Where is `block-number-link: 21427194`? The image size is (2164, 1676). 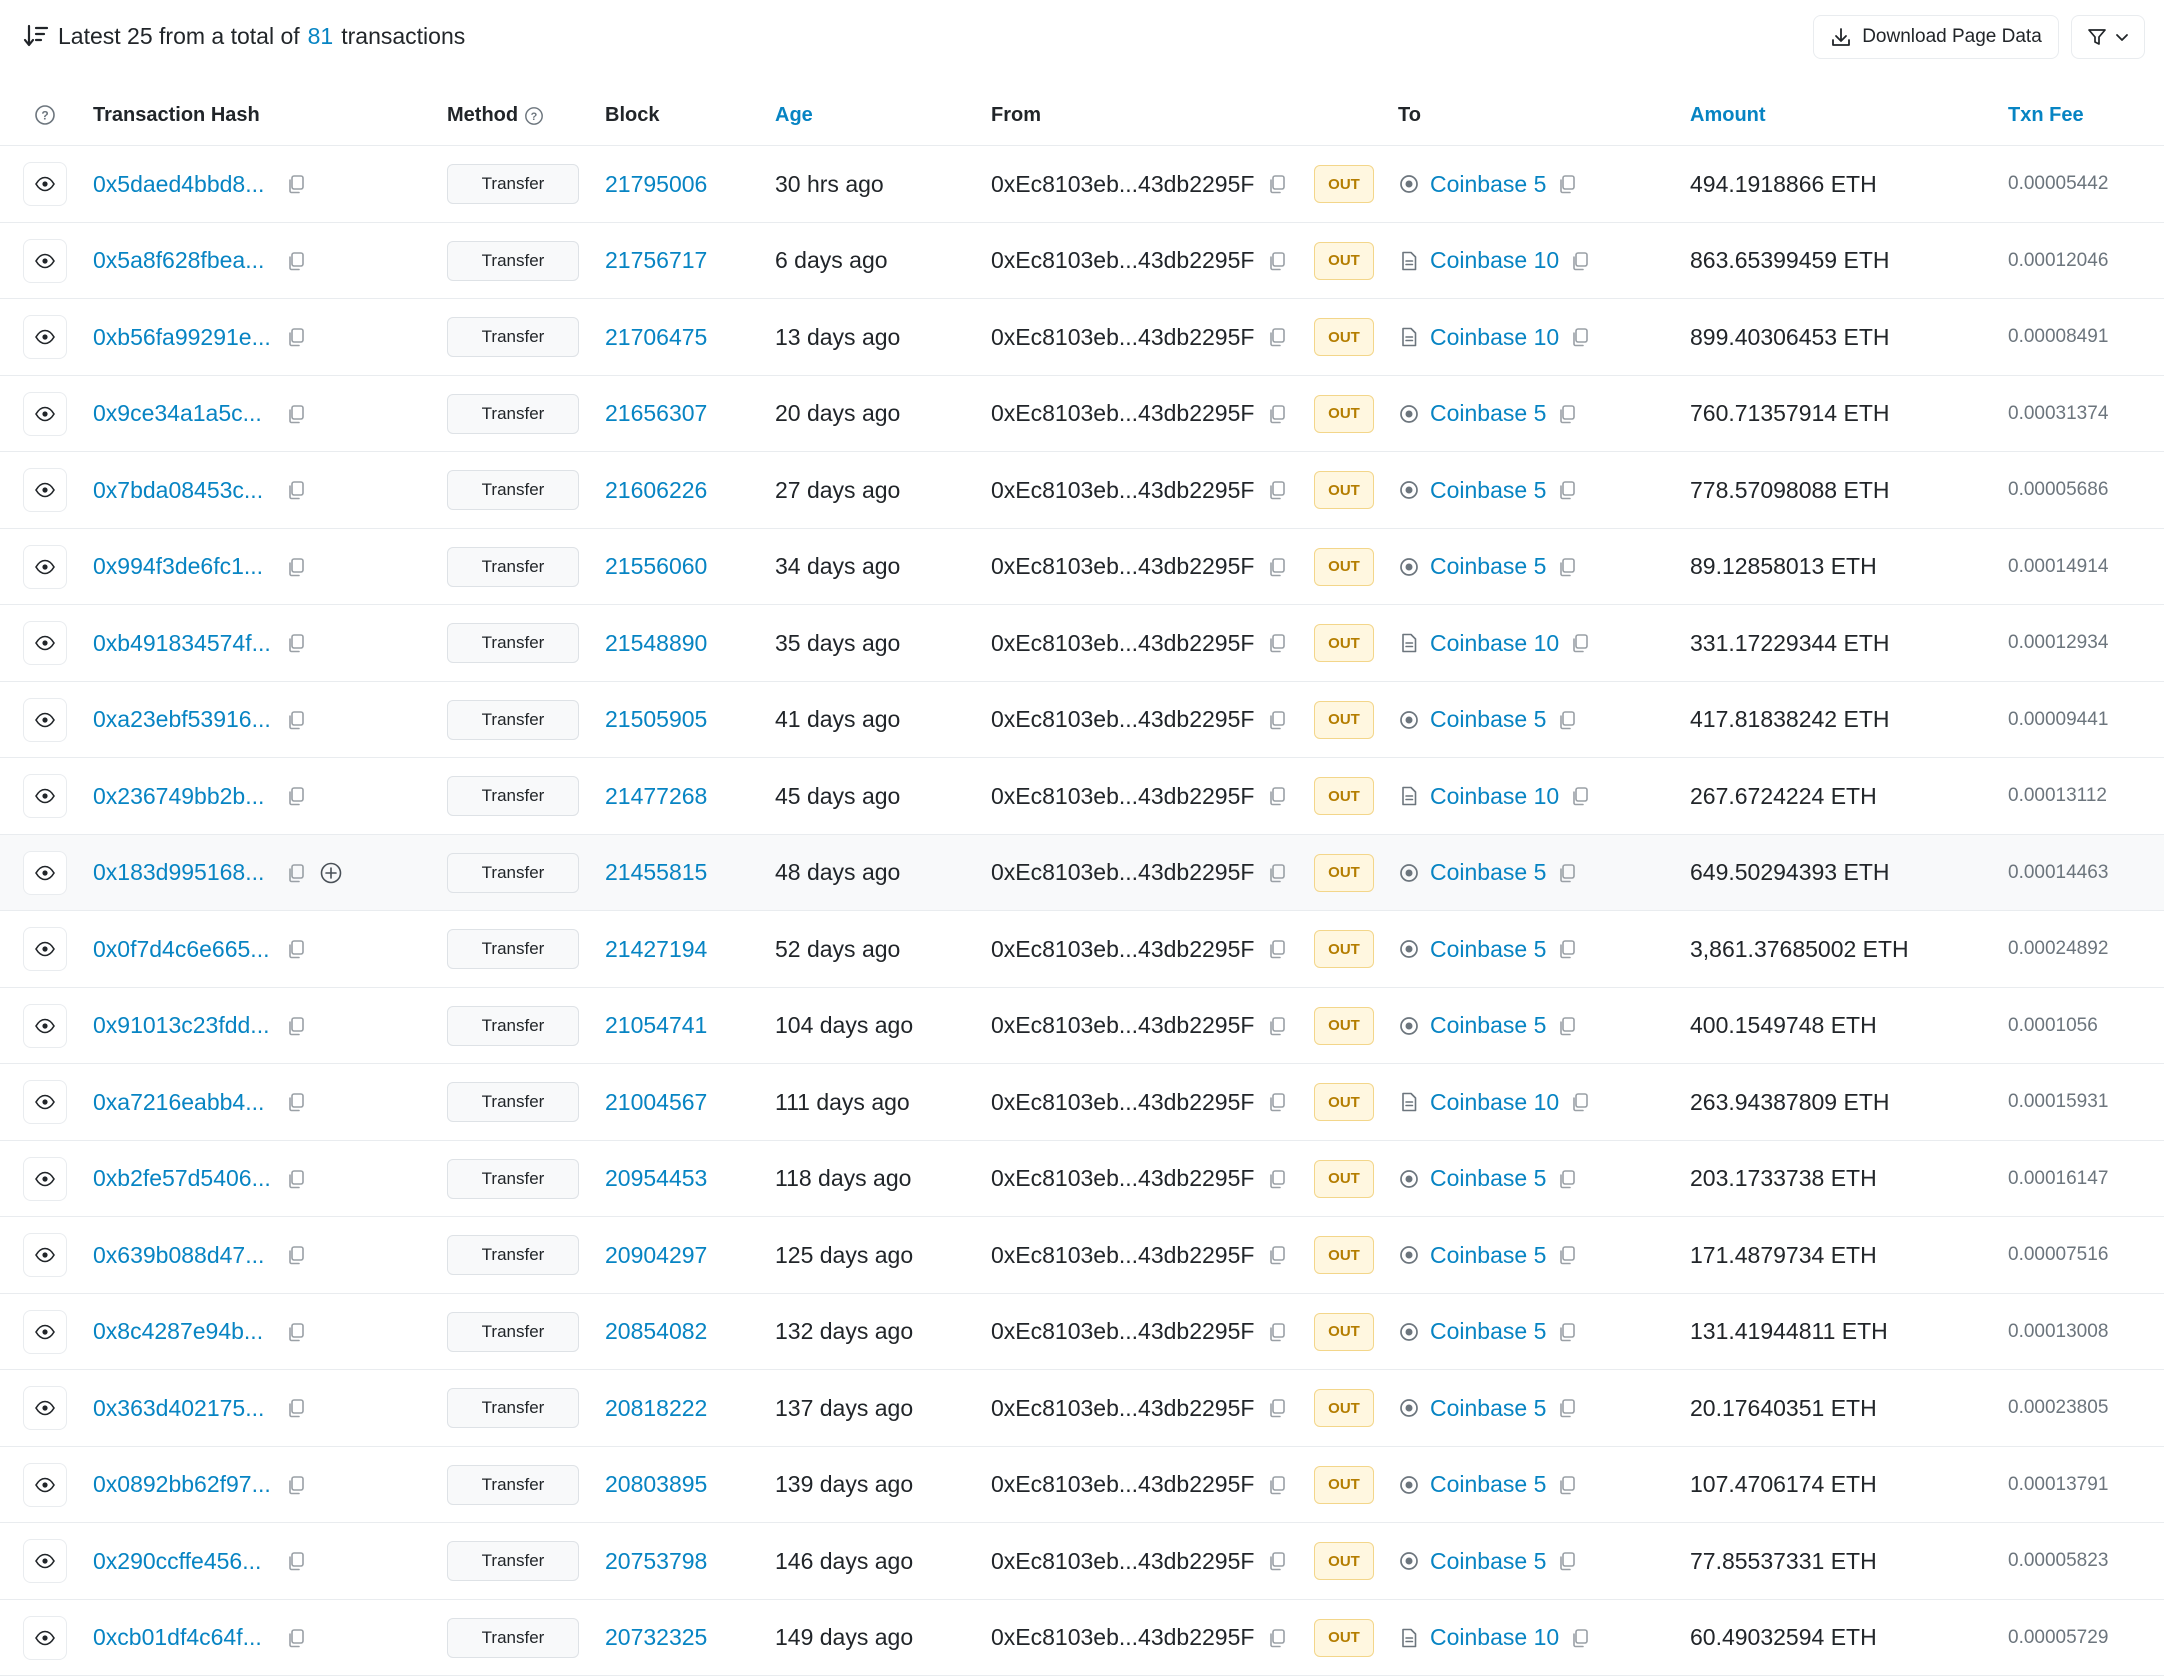 block-number-link: 21427194 is located at coordinates (656, 949).